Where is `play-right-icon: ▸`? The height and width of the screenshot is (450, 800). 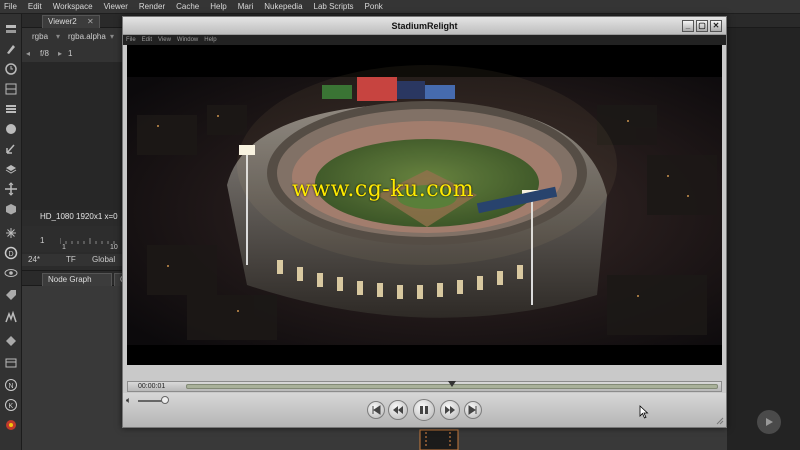
play-right-icon: ▸ is located at coordinates (60, 53).